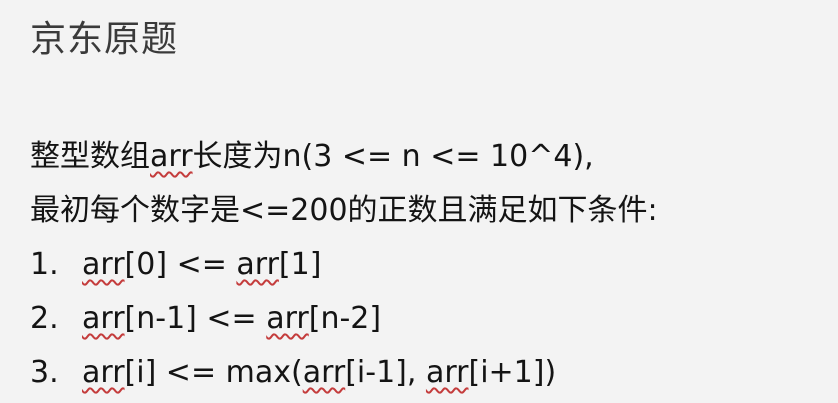 The height and width of the screenshot is (403, 838). What do you see at coordinates (213, 372) in the screenshot?
I see `condition-fragment: [i] <= max(` at bounding box center [213, 372].